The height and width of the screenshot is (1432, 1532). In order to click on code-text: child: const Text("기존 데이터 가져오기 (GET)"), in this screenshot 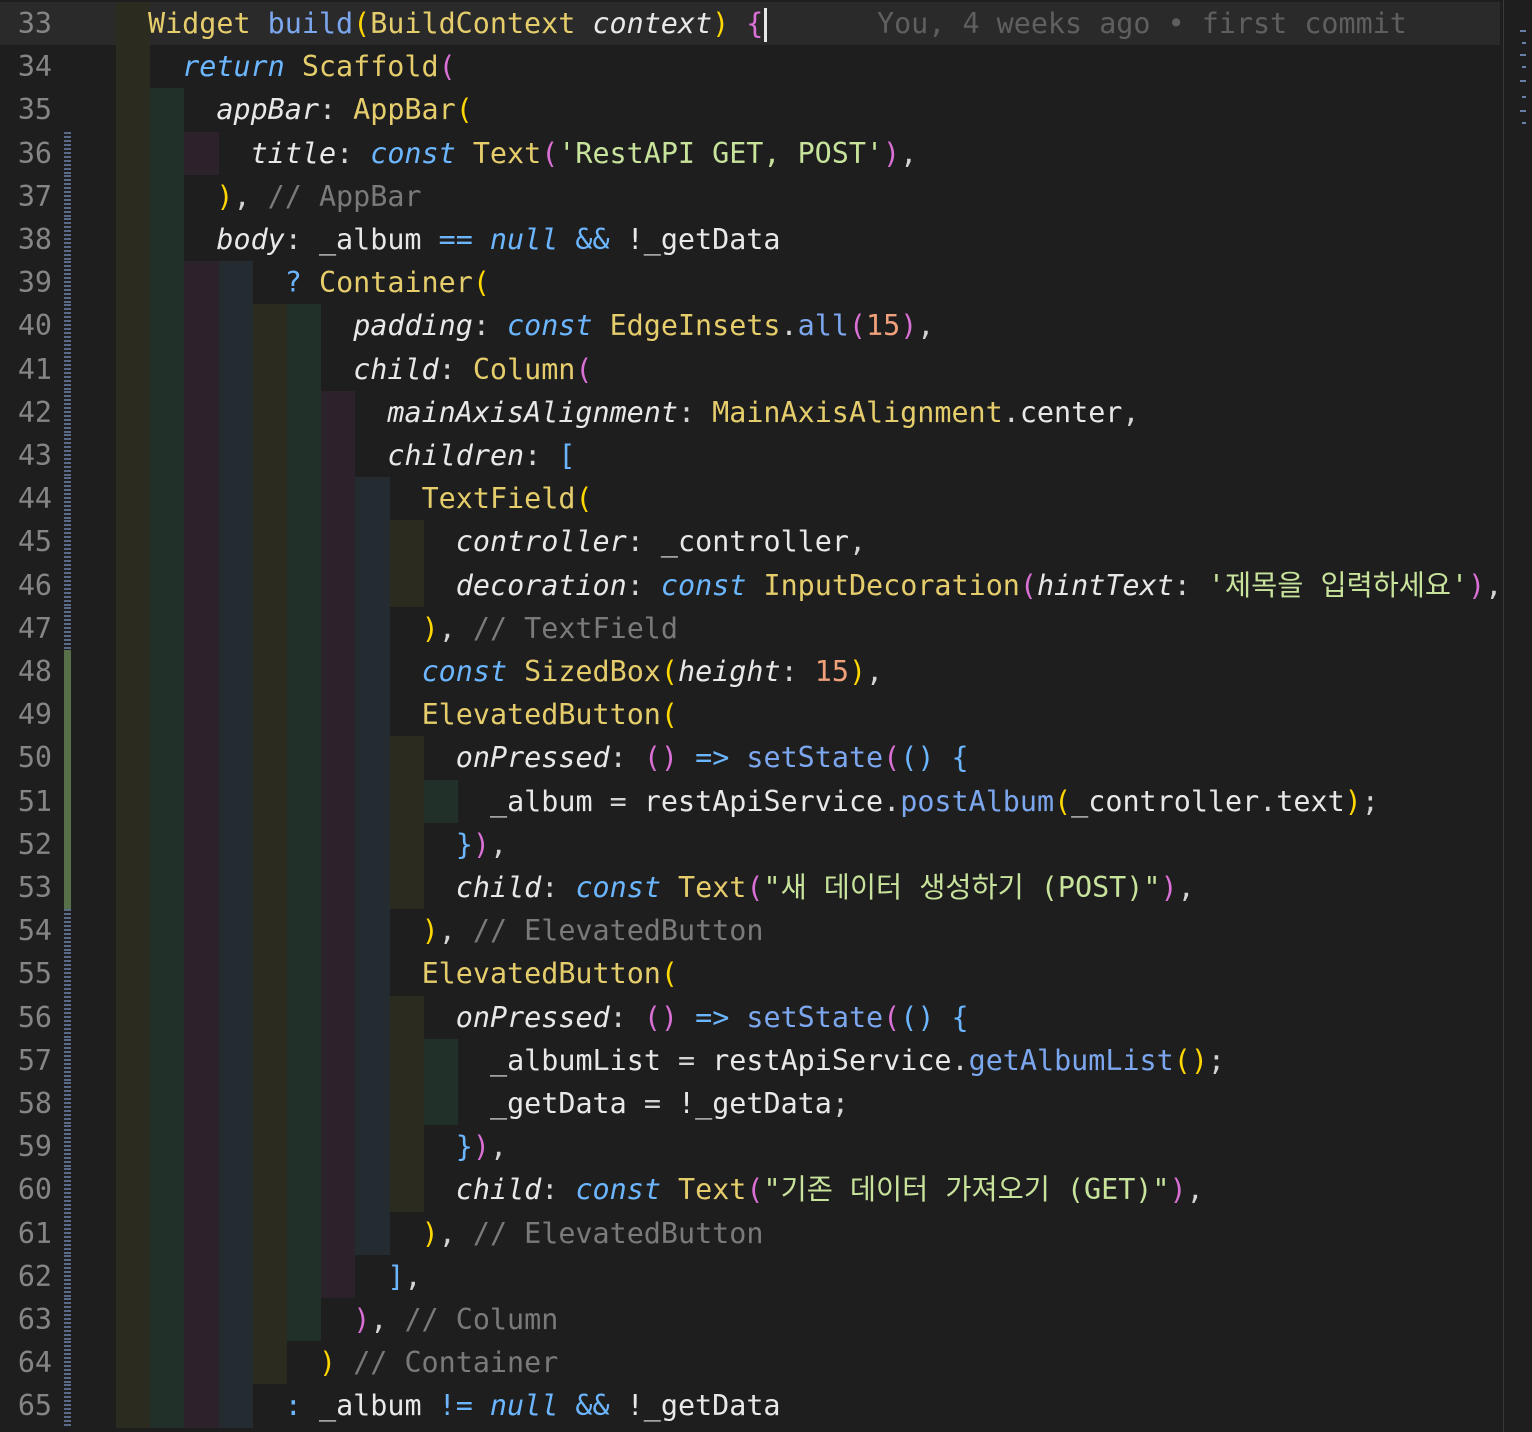, I will do `click(830, 1189)`.